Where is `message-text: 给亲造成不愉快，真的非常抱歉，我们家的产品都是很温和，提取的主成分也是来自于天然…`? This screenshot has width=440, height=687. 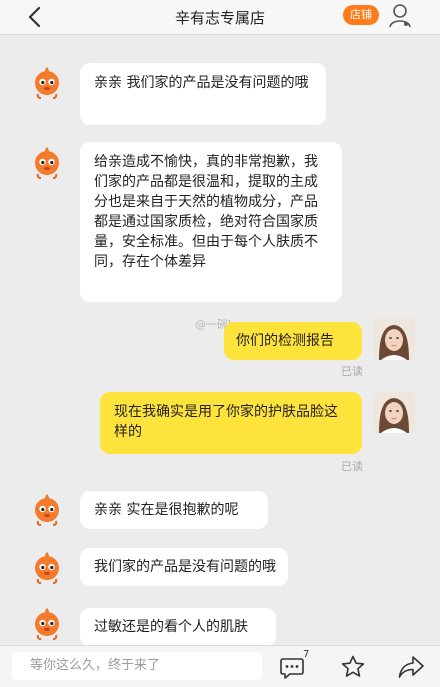 message-text: 给亲造成不愉快，真的非常抱歉，我们家的产品都是很温和，提取的主成分也是来自于天然… is located at coordinates (206, 212).